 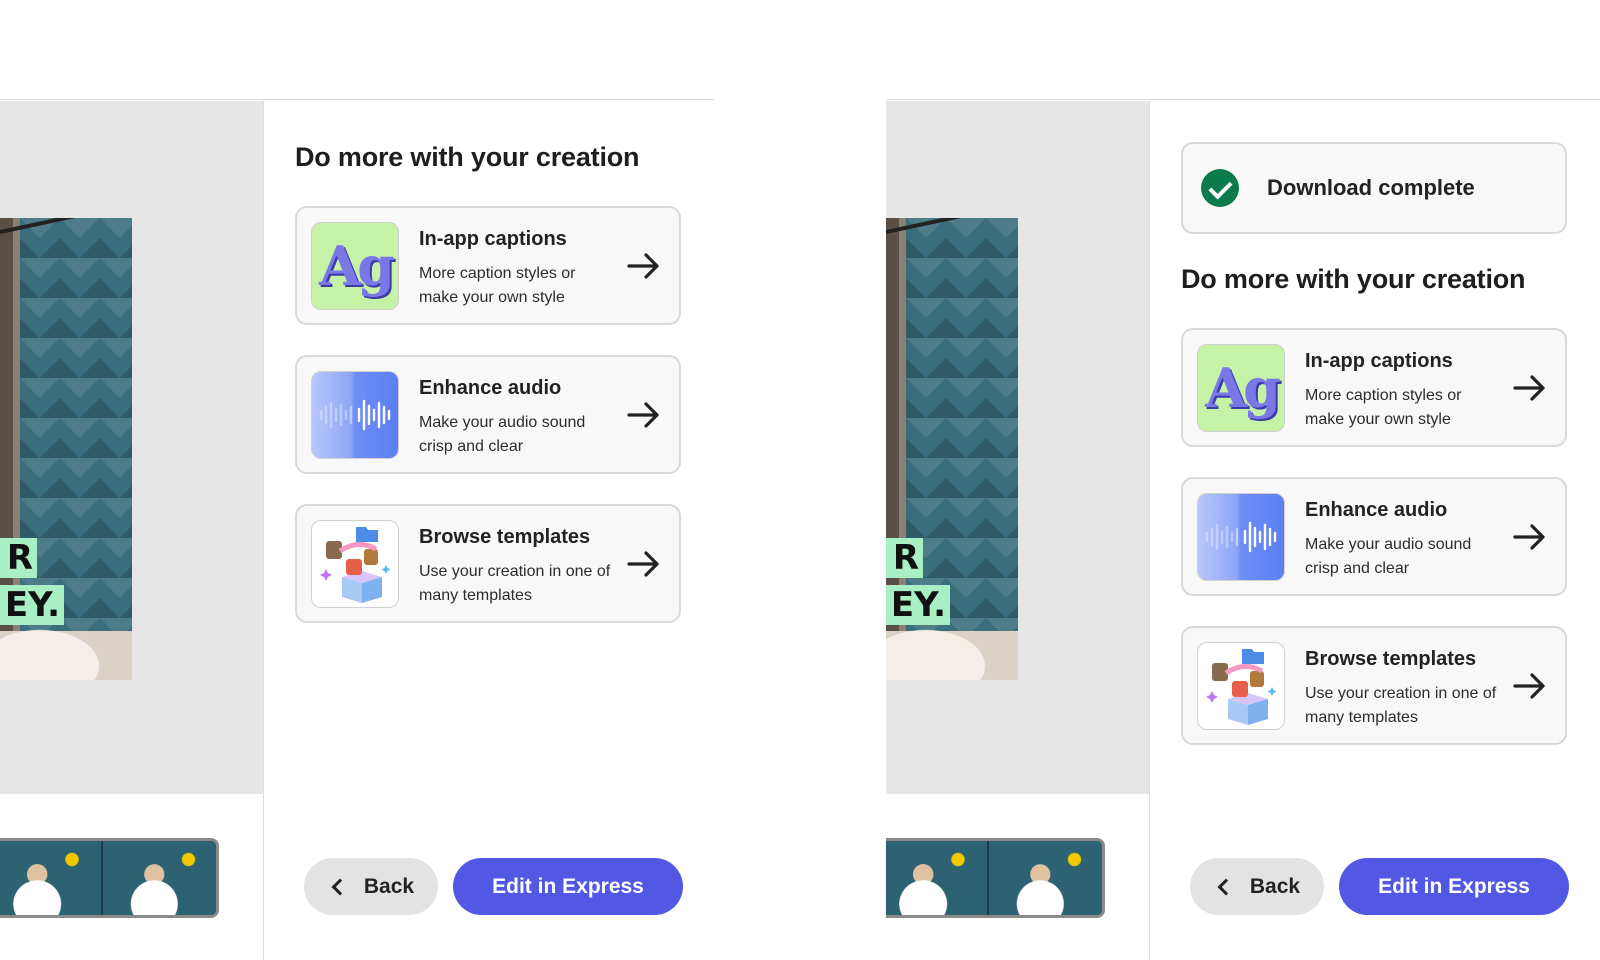 What do you see at coordinates (1371, 187) in the screenshot?
I see `toast-message: Download complete` at bounding box center [1371, 187].